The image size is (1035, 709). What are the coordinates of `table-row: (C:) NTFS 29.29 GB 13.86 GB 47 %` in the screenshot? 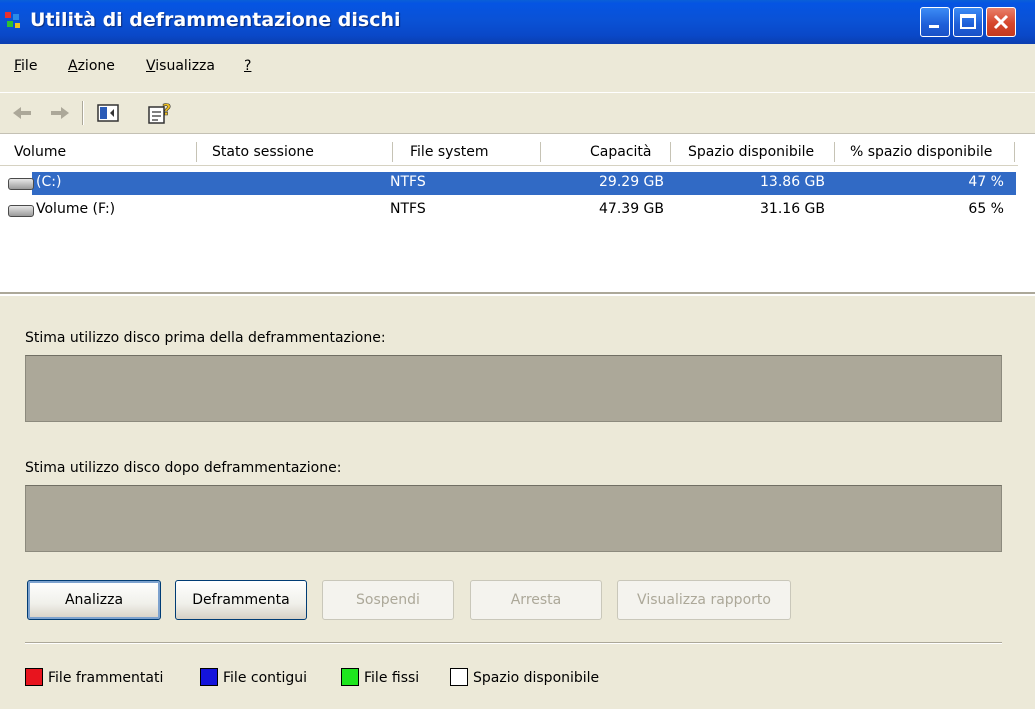 It's located at (509, 183).